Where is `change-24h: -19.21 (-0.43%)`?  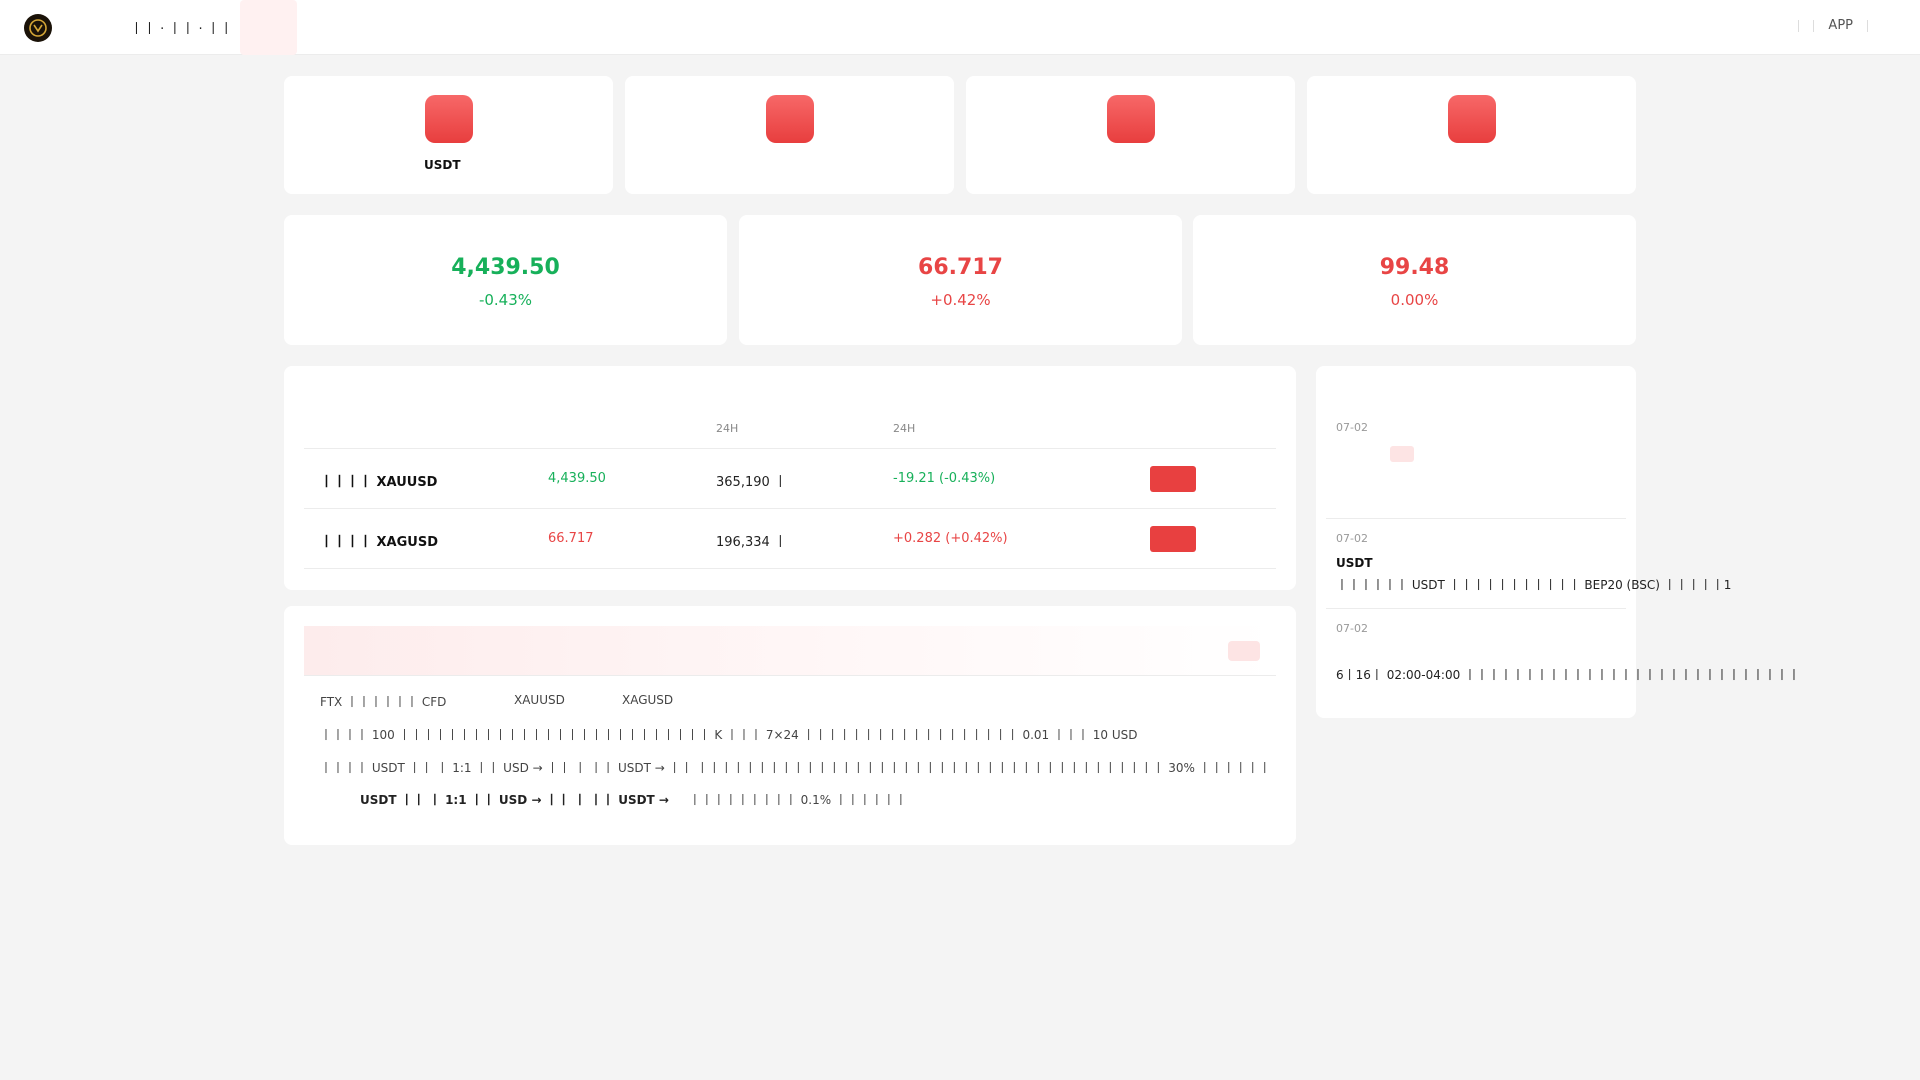 change-24h: -19.21 (-0.43%) is located at coordinates (944, 478).